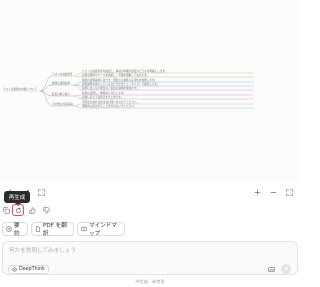 The width and height of the screenshot is (320, 287). What do you see at coordinates (17, 198) in the screenshot?
I see `regenerate-tooltip: 再生成` at bounding box center [17, 198].